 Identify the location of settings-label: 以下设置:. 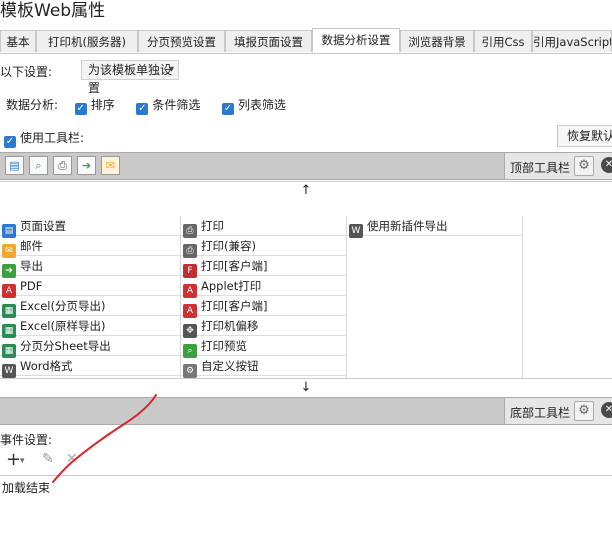
(26, 72).